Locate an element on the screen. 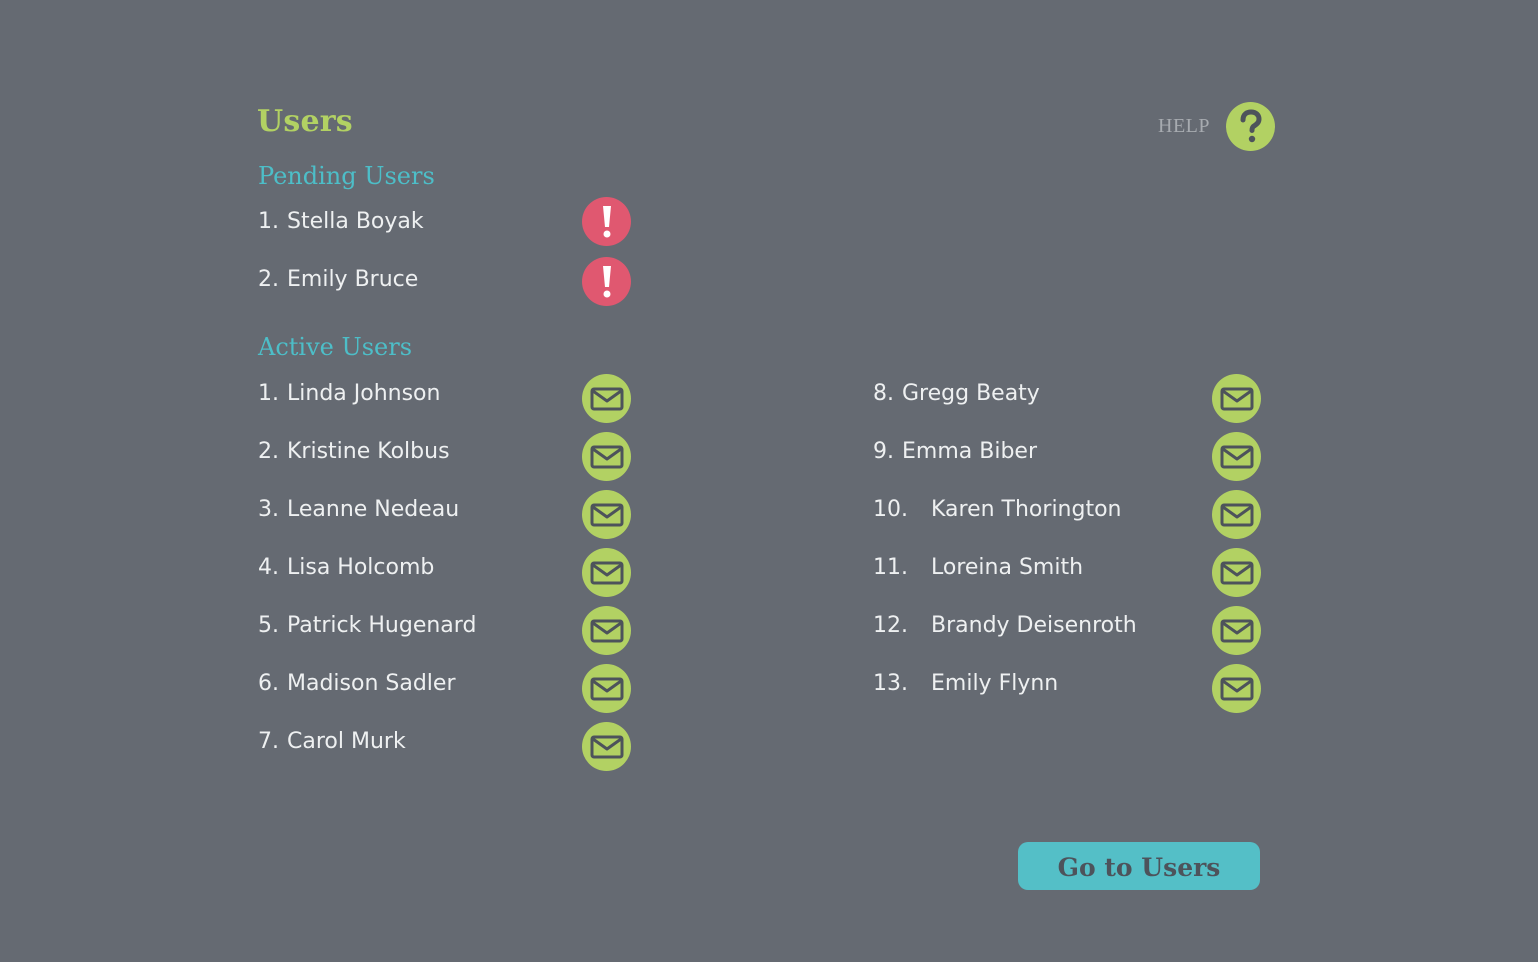 The height and width of the screenshot is (962, 1538). user-name: Emma Biber is located at coordinates (969, 451).